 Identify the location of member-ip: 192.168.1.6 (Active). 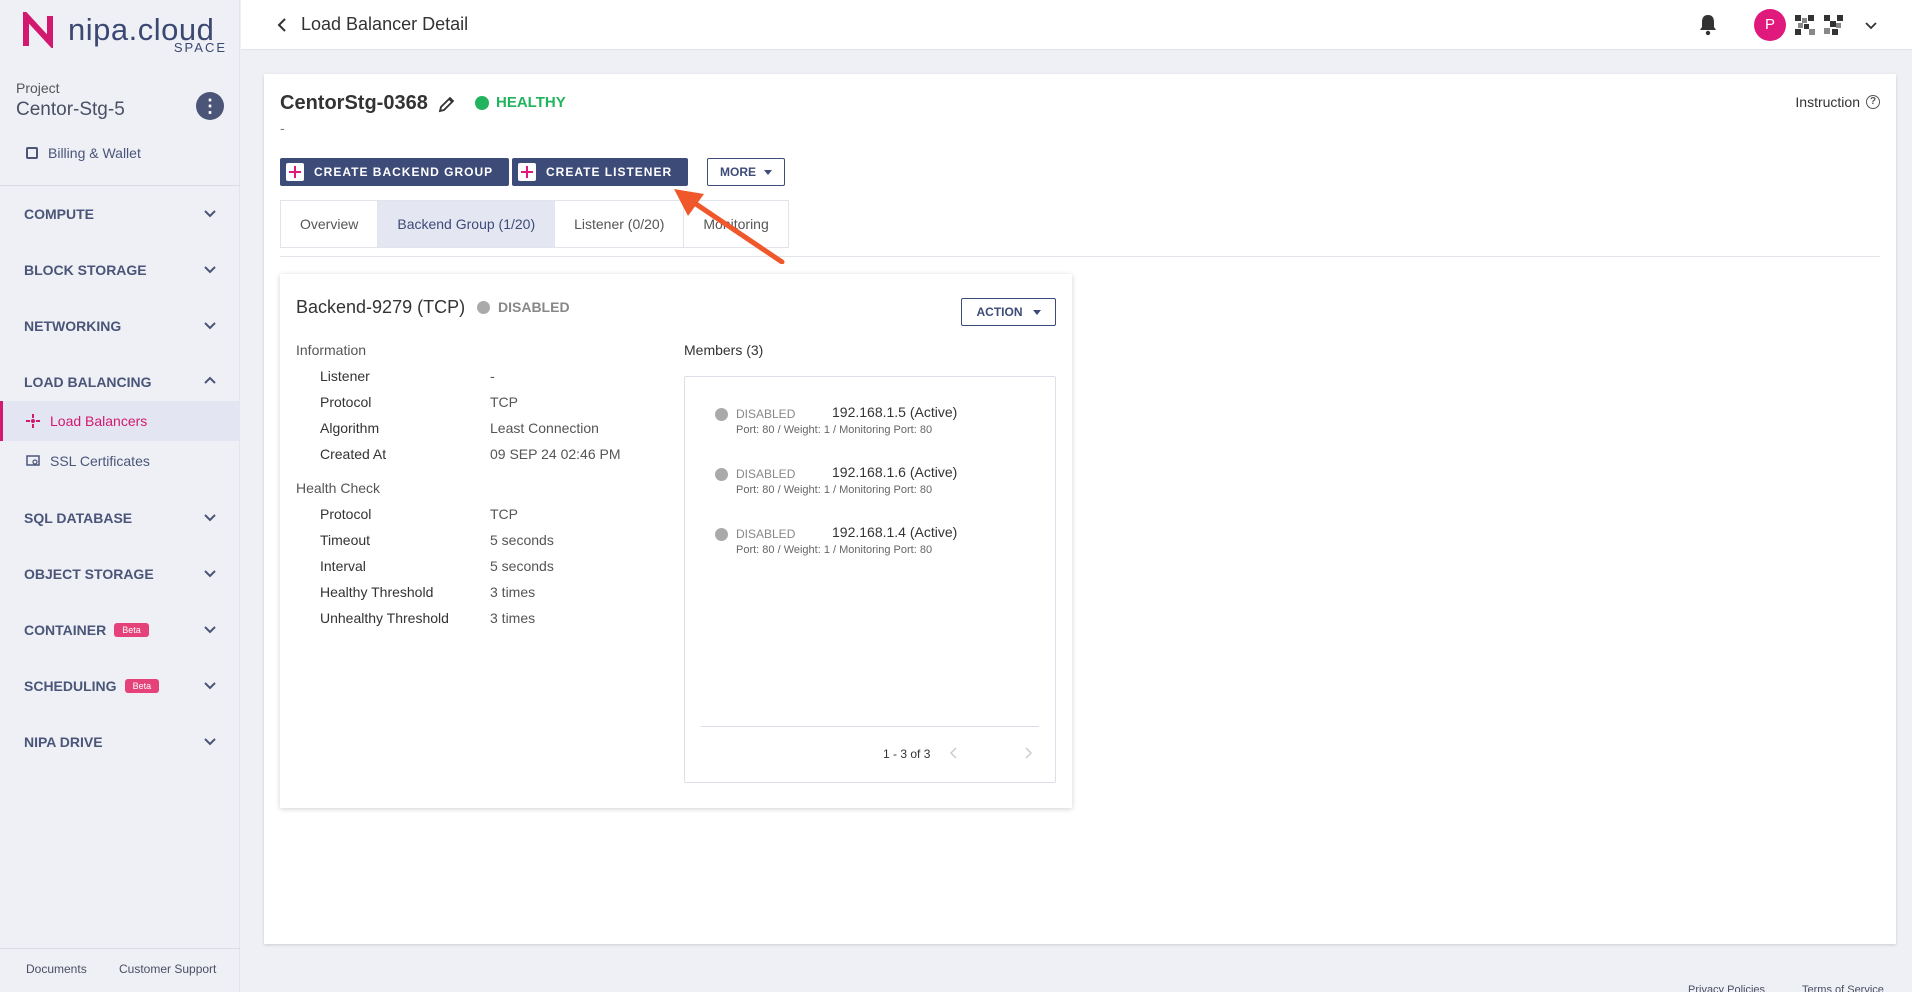
(895, 472).